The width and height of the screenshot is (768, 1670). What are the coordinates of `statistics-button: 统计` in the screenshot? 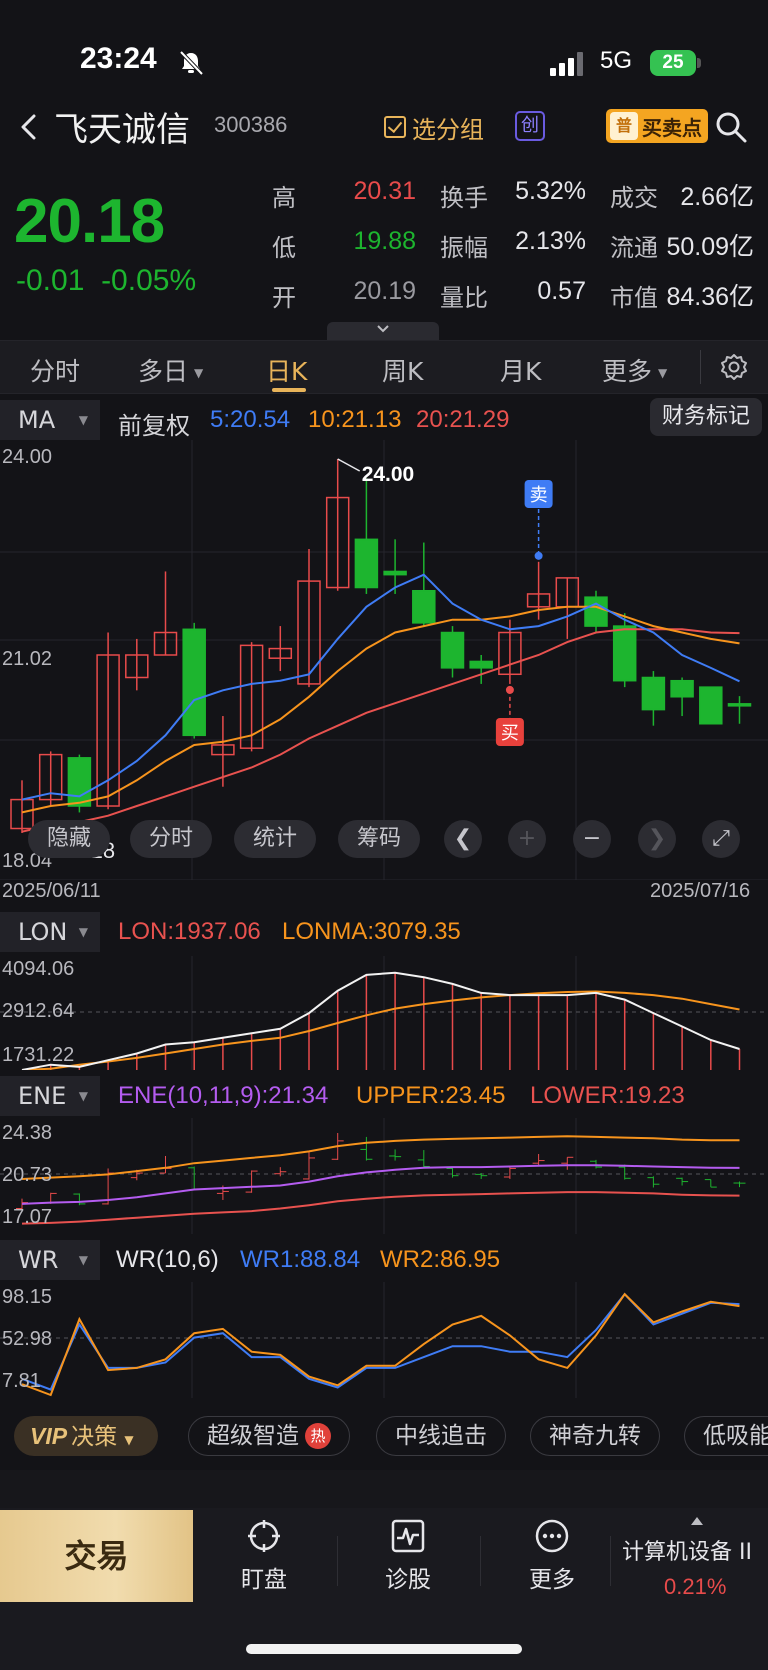 It's located at (275, 839).